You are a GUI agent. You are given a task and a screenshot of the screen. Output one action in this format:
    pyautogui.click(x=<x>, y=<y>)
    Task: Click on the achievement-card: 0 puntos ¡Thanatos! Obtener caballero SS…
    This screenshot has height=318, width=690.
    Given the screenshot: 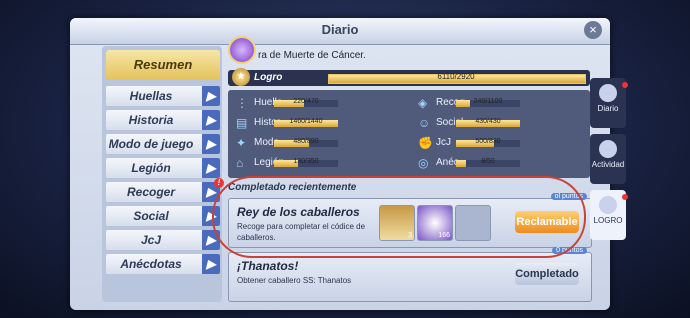 What is the action you would take?
    pyautogui.click(x=410, y=274)
    